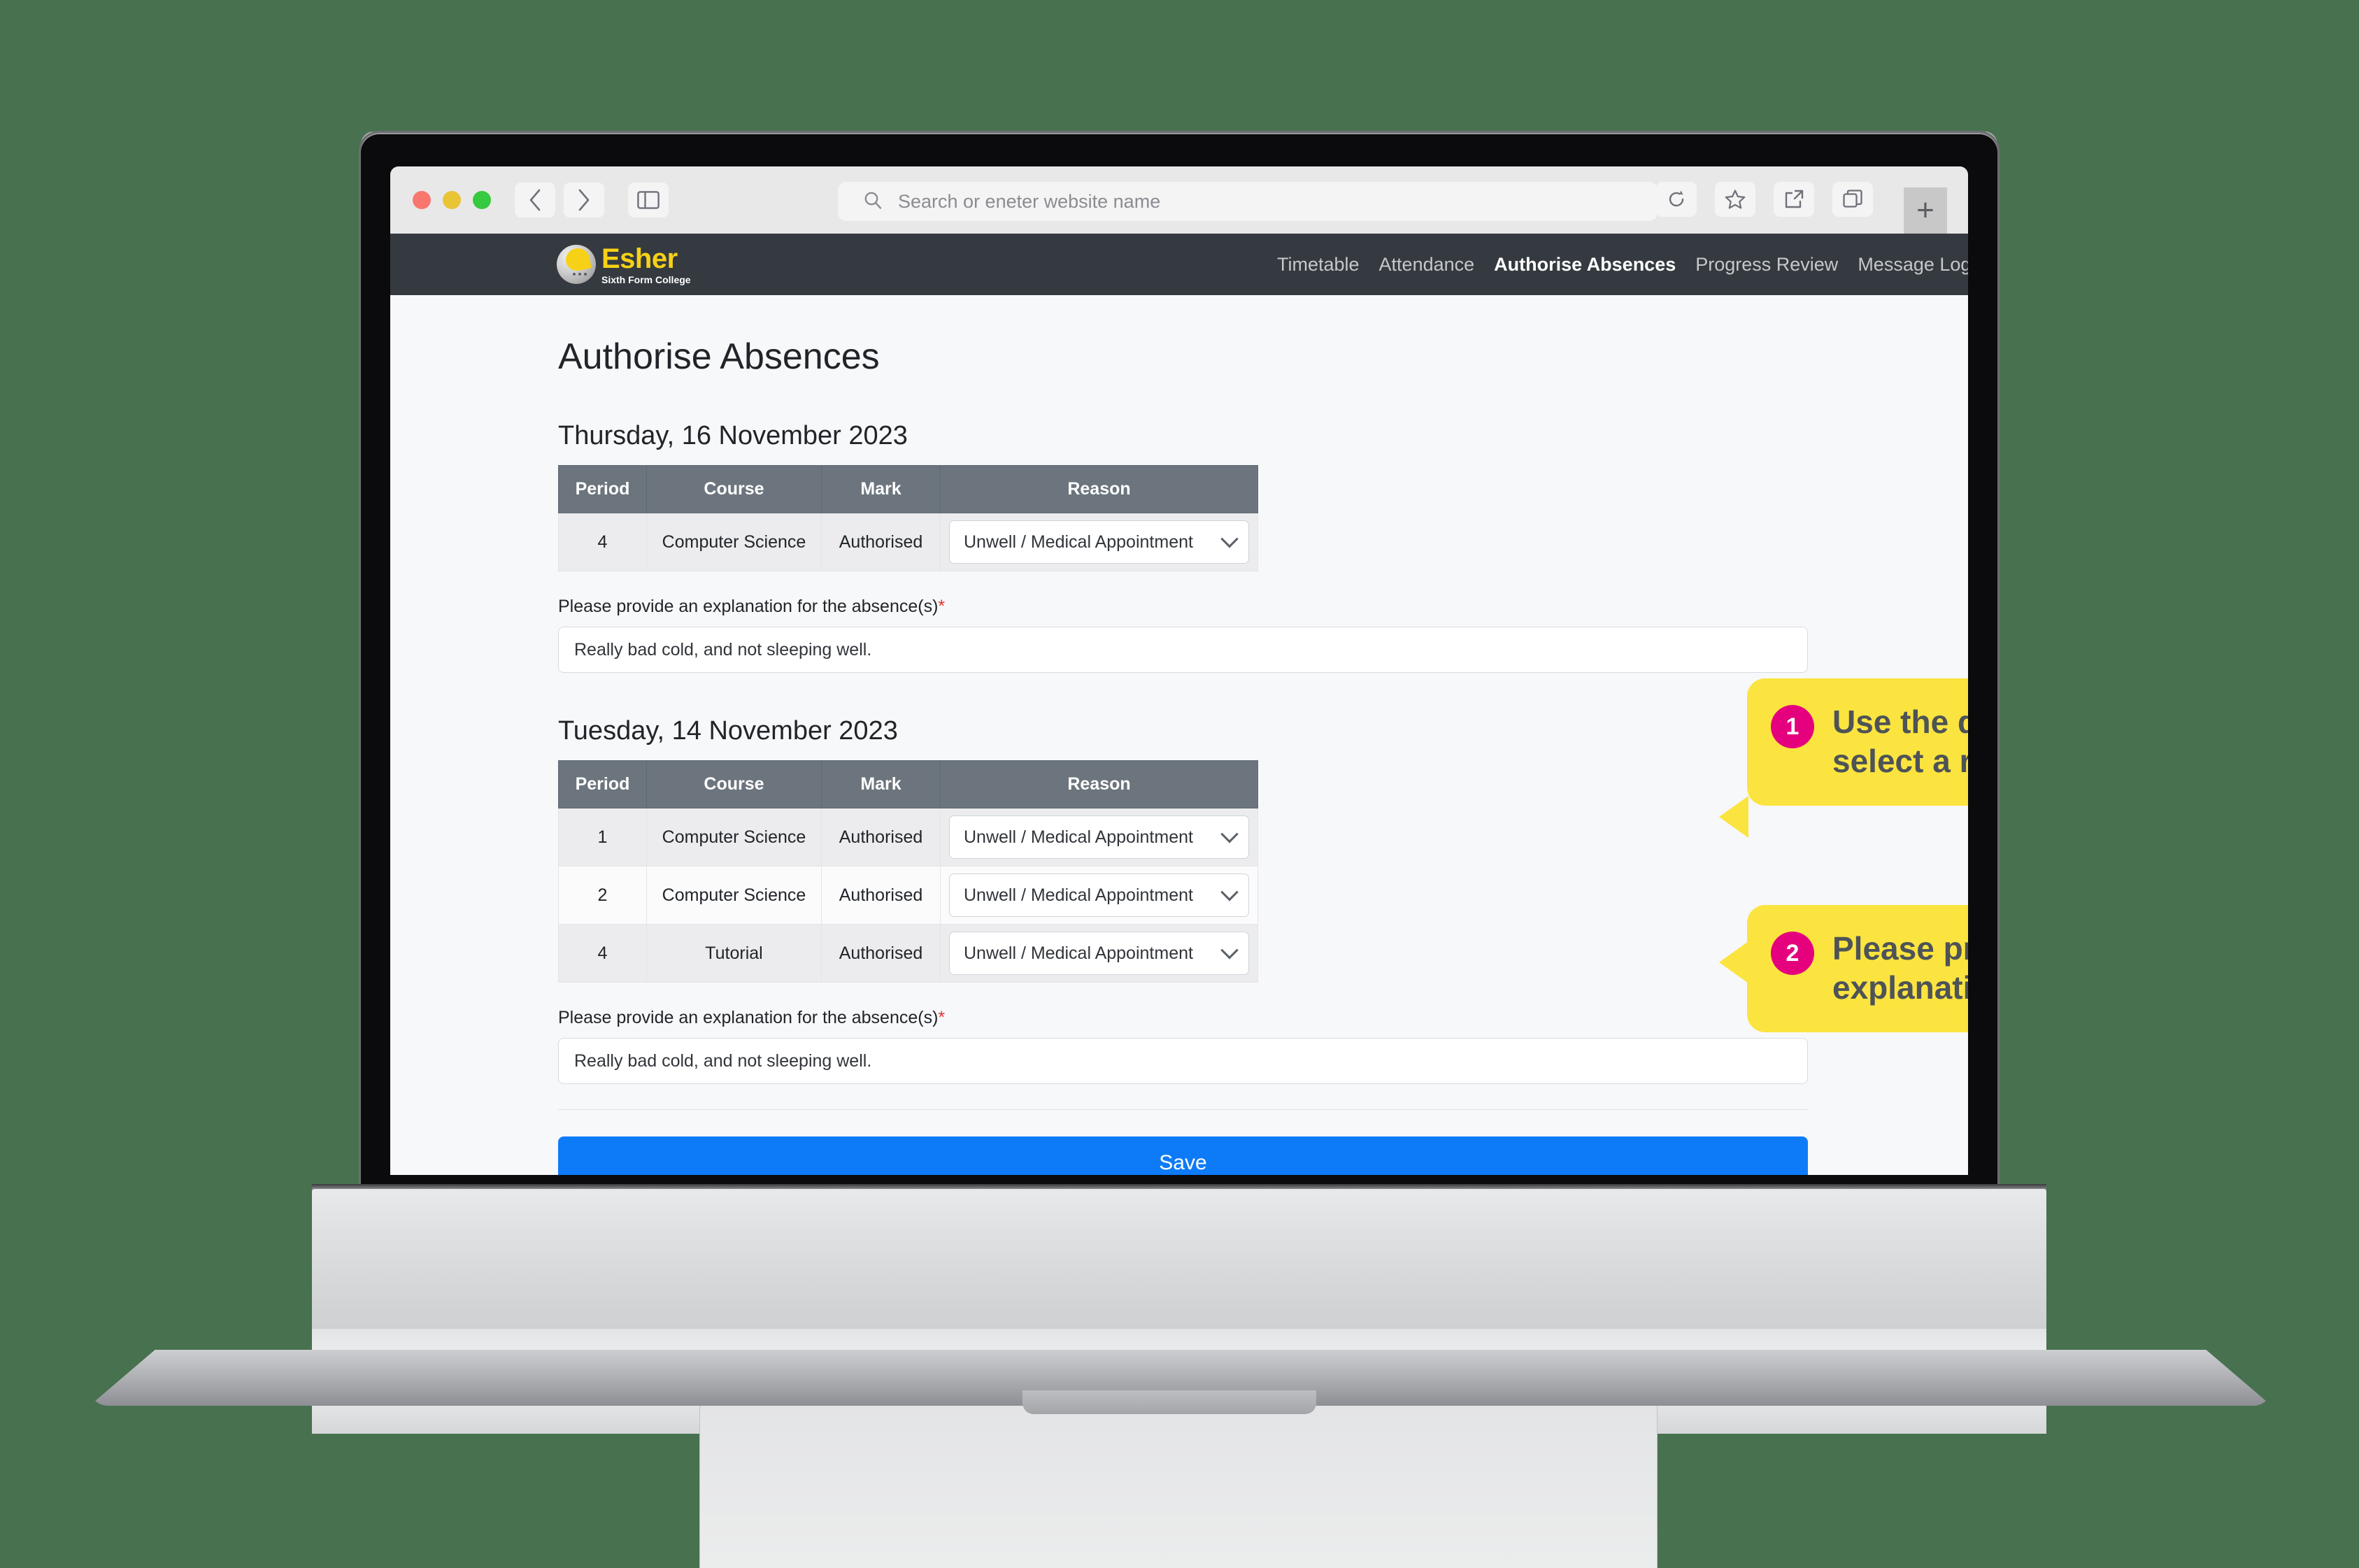  Describe the element at coordinates (1792, 953) in the screenshot. I see `callout-badge-2: 2` at that location.